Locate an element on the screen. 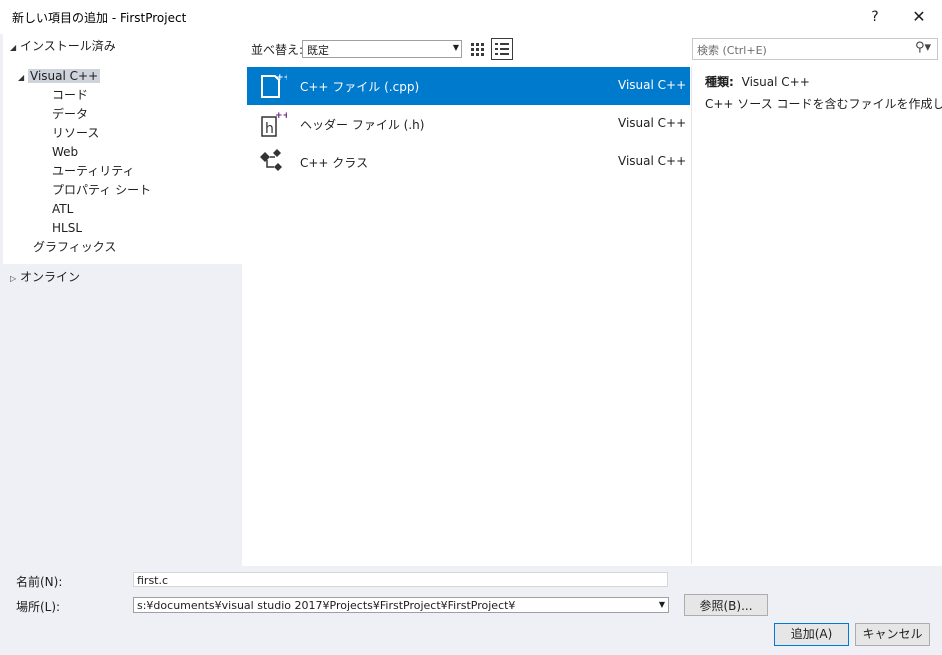 The height and width of the screenshot is (655, 942). tree-item-web: Web is located at coordinates (65, 152).